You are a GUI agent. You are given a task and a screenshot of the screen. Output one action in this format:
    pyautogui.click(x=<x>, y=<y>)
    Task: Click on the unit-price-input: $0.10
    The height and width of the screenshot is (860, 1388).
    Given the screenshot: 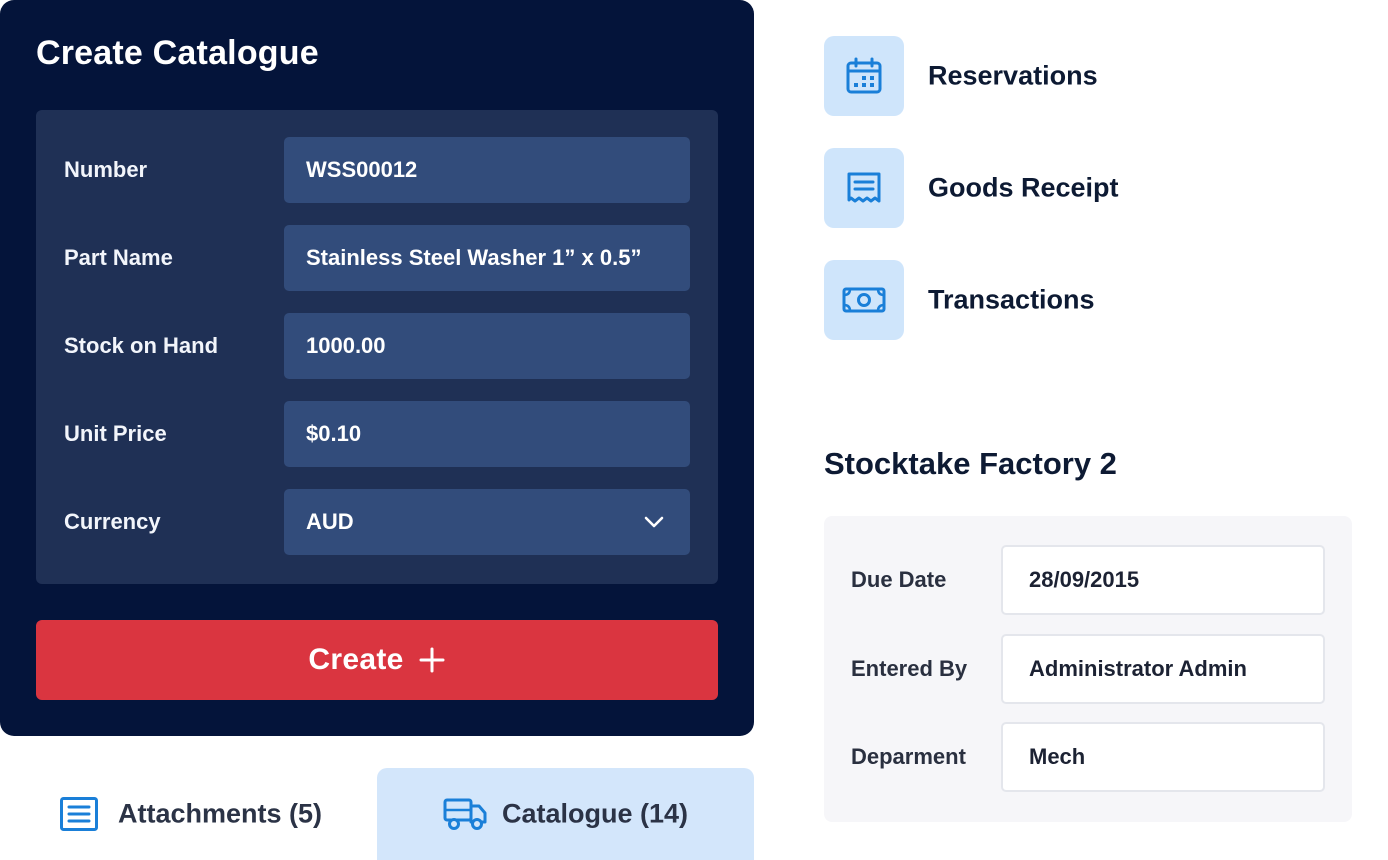 What is the action you would take?
    pyautogui.click(x=487, y=434)
    